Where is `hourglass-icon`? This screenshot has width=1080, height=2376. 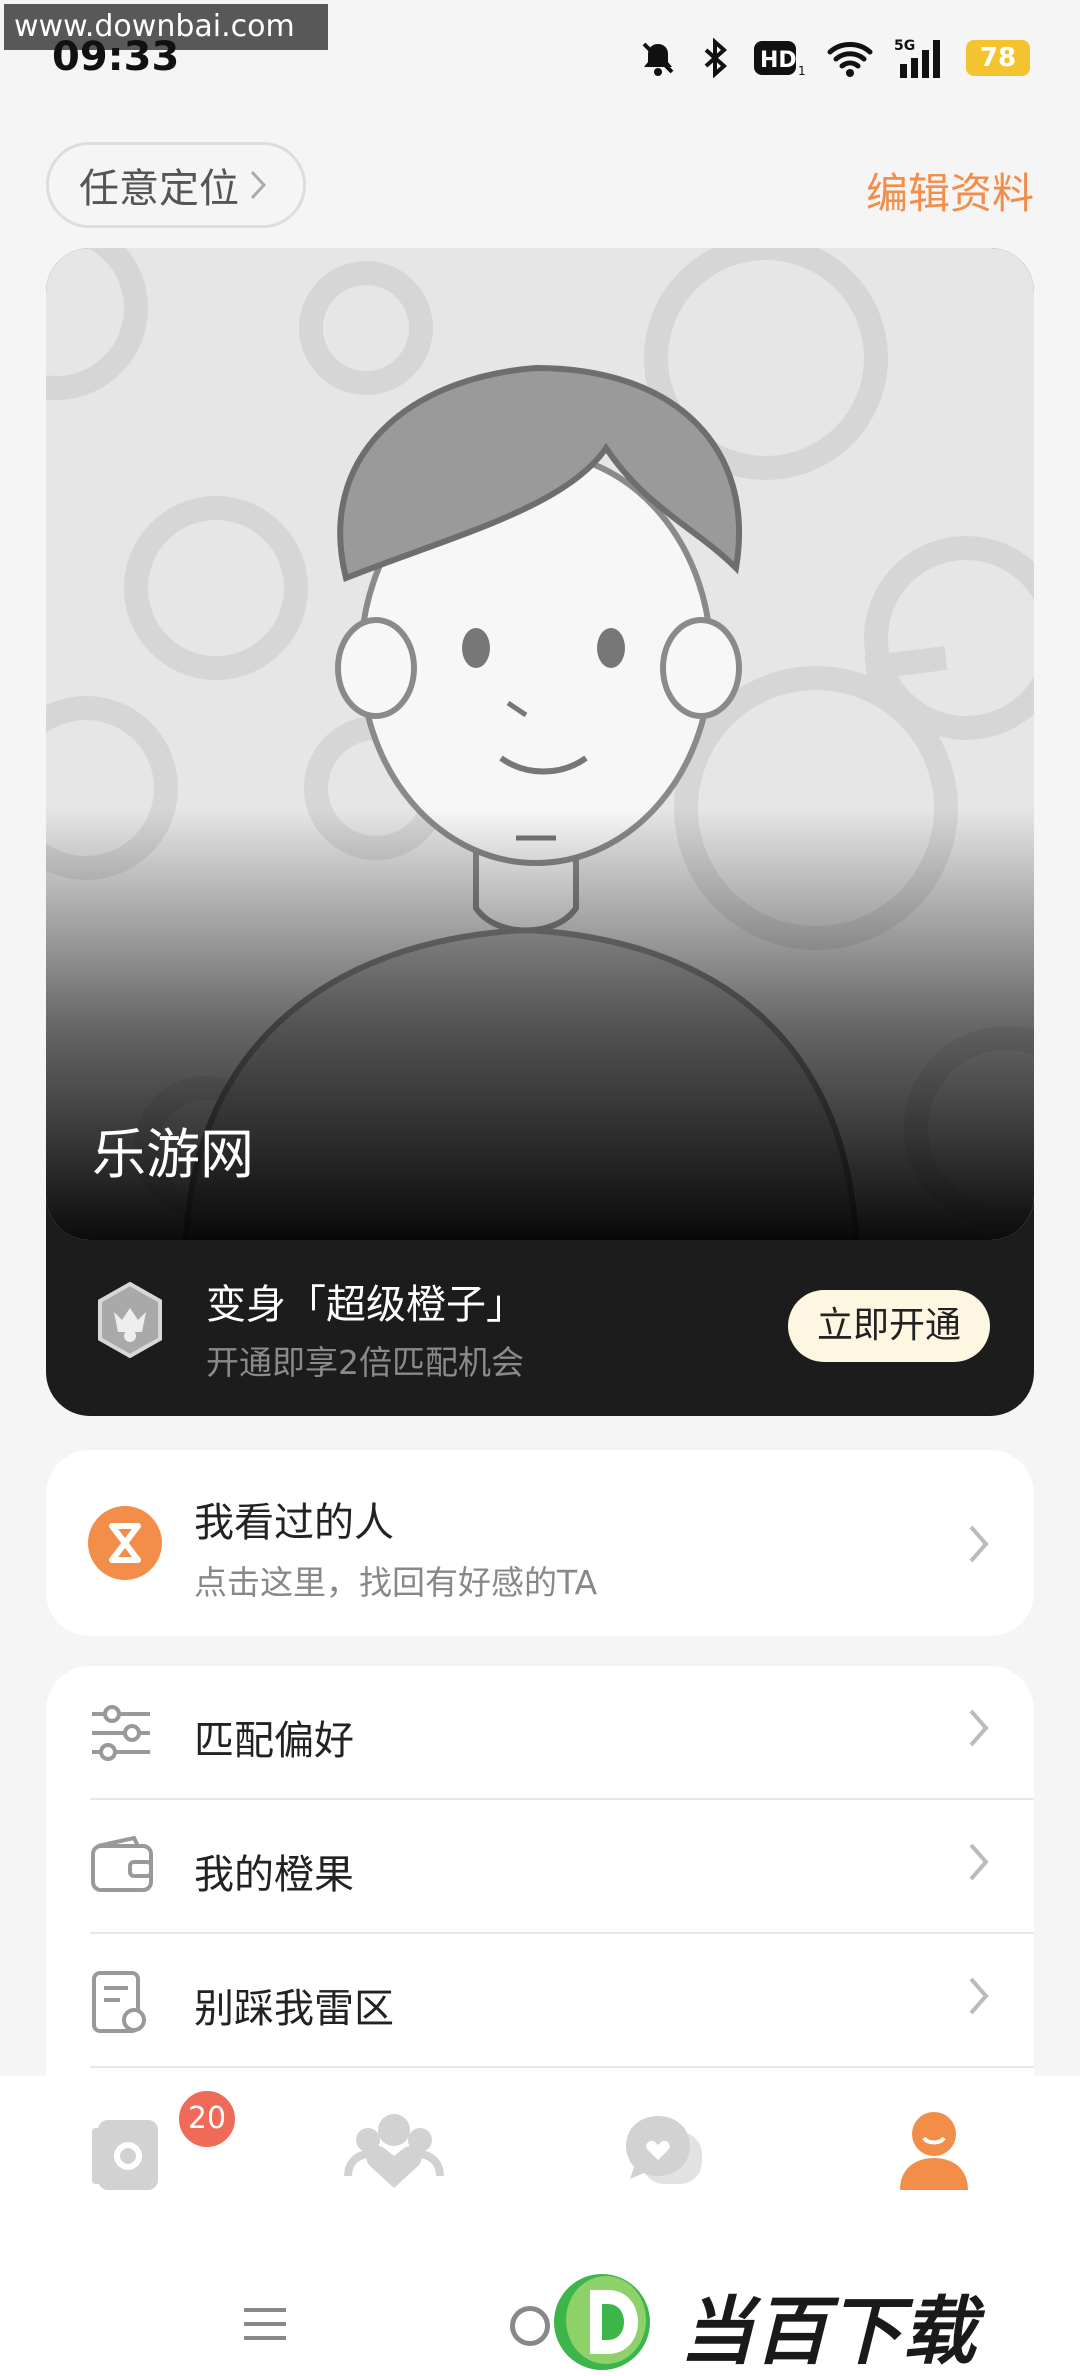
hourglass-icon is located at coordinates (125, 1543).